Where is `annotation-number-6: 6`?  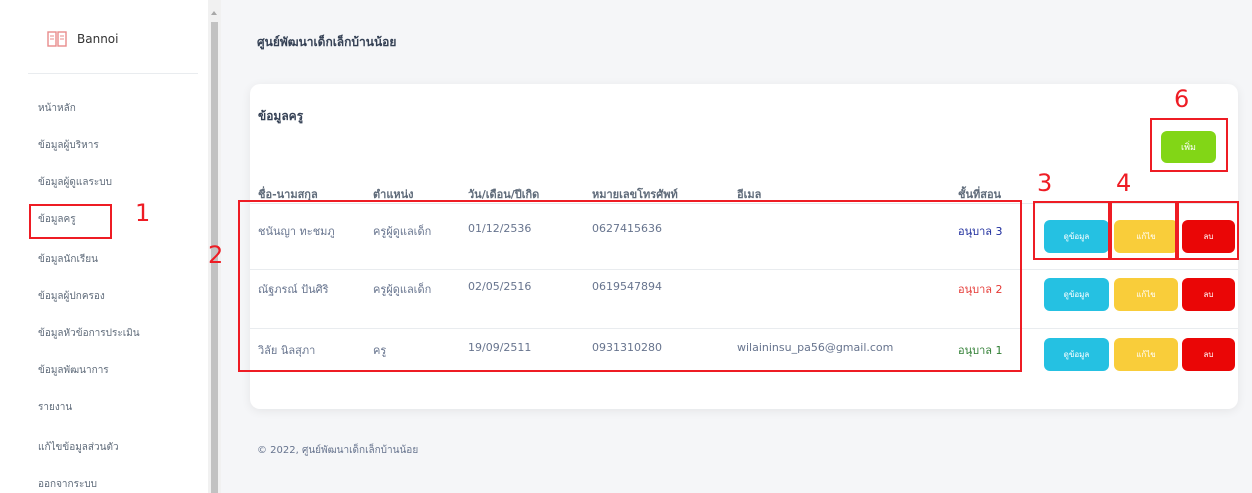
annotation-number-6: 6 is located at coordinates (1182, 99).